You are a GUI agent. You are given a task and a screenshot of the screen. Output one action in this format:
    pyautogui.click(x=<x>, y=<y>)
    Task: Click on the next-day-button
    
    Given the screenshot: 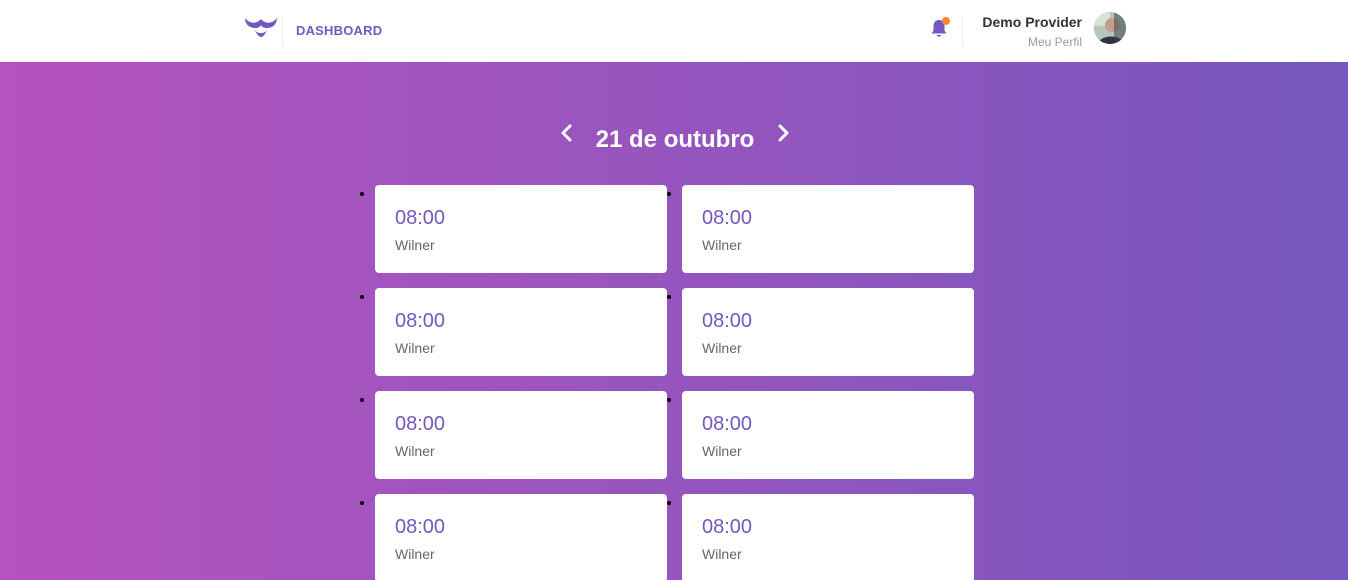 What is the action you would take?
    pyautogui.click(x=783, y=133)
    